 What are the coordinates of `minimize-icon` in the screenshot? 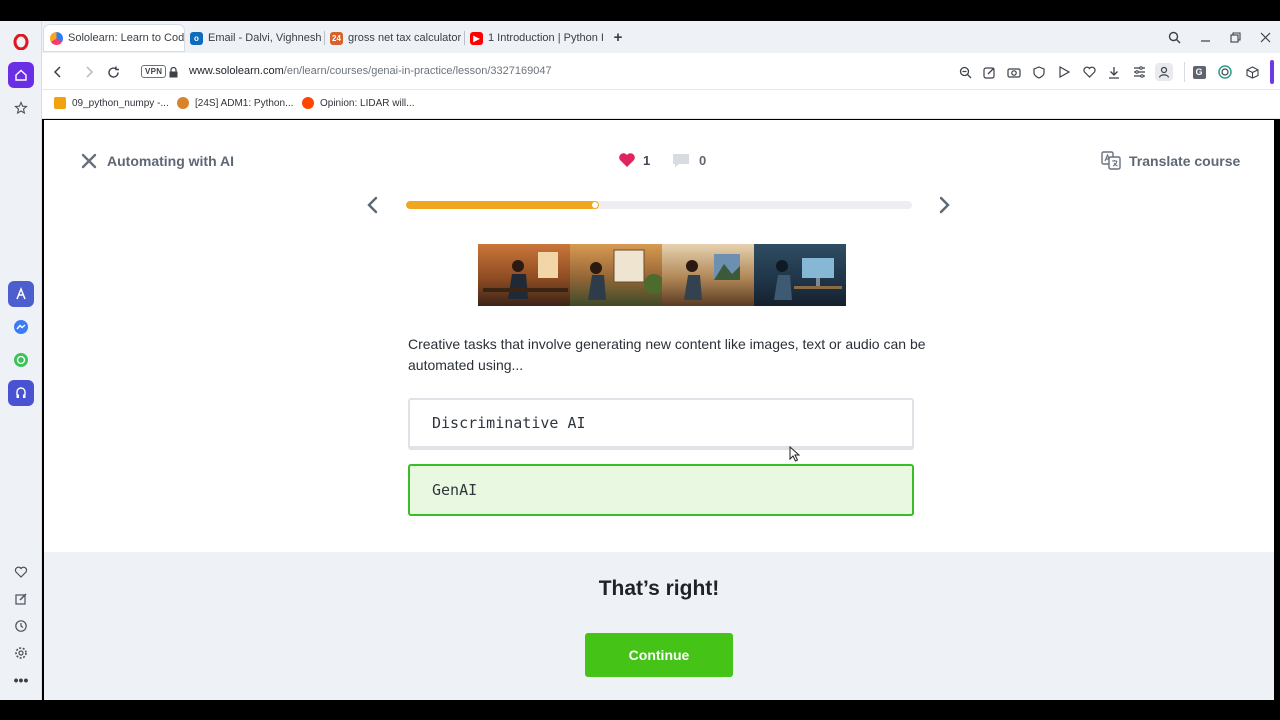 It's located at (1205, 37).